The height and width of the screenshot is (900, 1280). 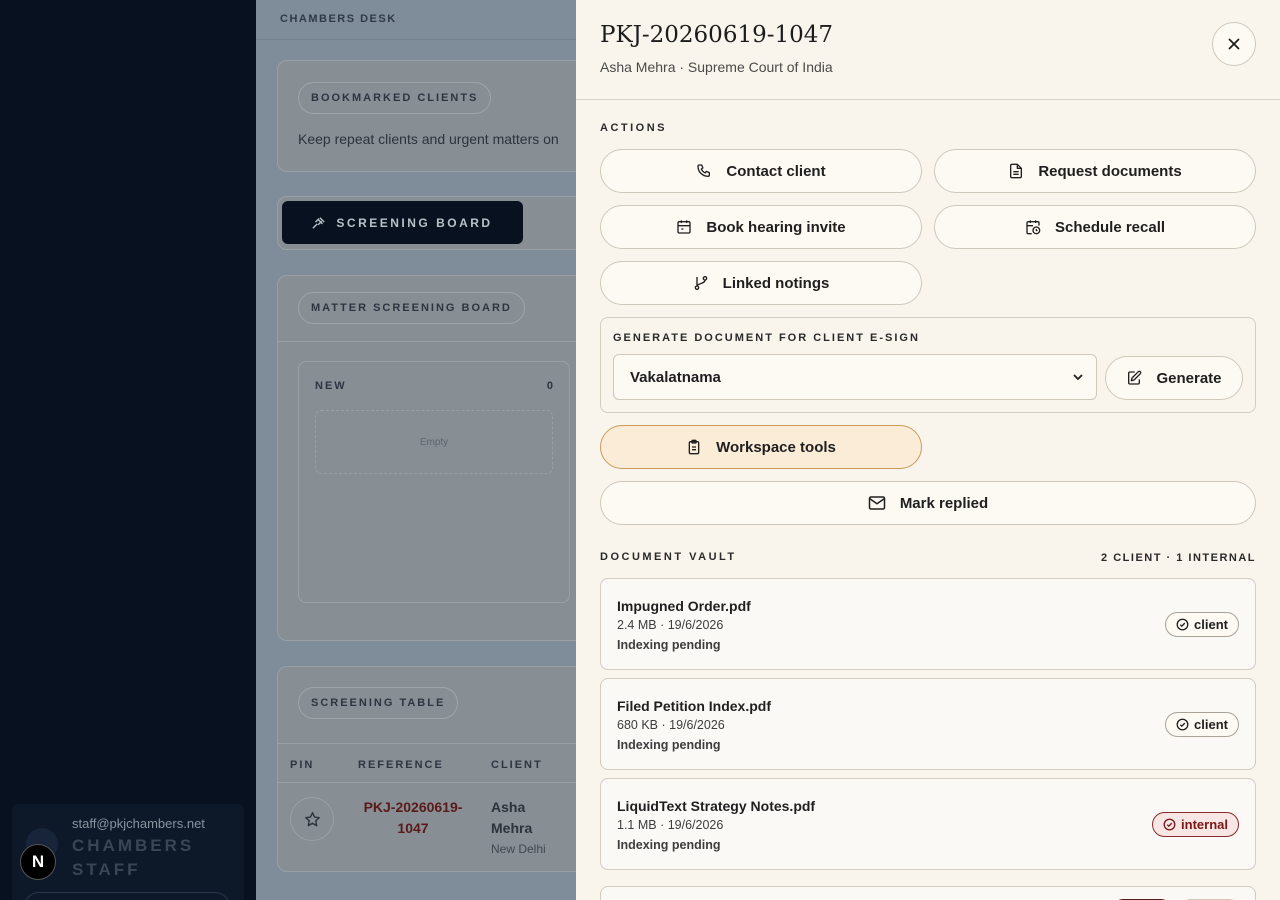 What do you see at coordinates (1135, 377) in the screenshot?
I see `edit-document-icon` at bounding box center [1135, 377].